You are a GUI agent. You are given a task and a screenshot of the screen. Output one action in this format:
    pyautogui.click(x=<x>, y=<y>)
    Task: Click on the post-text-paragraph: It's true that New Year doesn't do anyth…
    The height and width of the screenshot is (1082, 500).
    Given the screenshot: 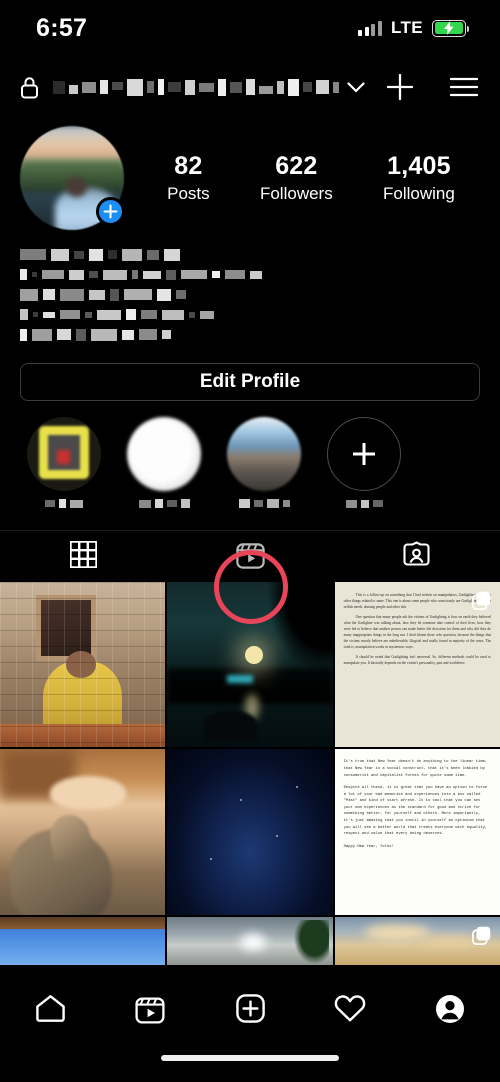 What is the action you would take?
    pyautogui.click(x=415, y=769)
    